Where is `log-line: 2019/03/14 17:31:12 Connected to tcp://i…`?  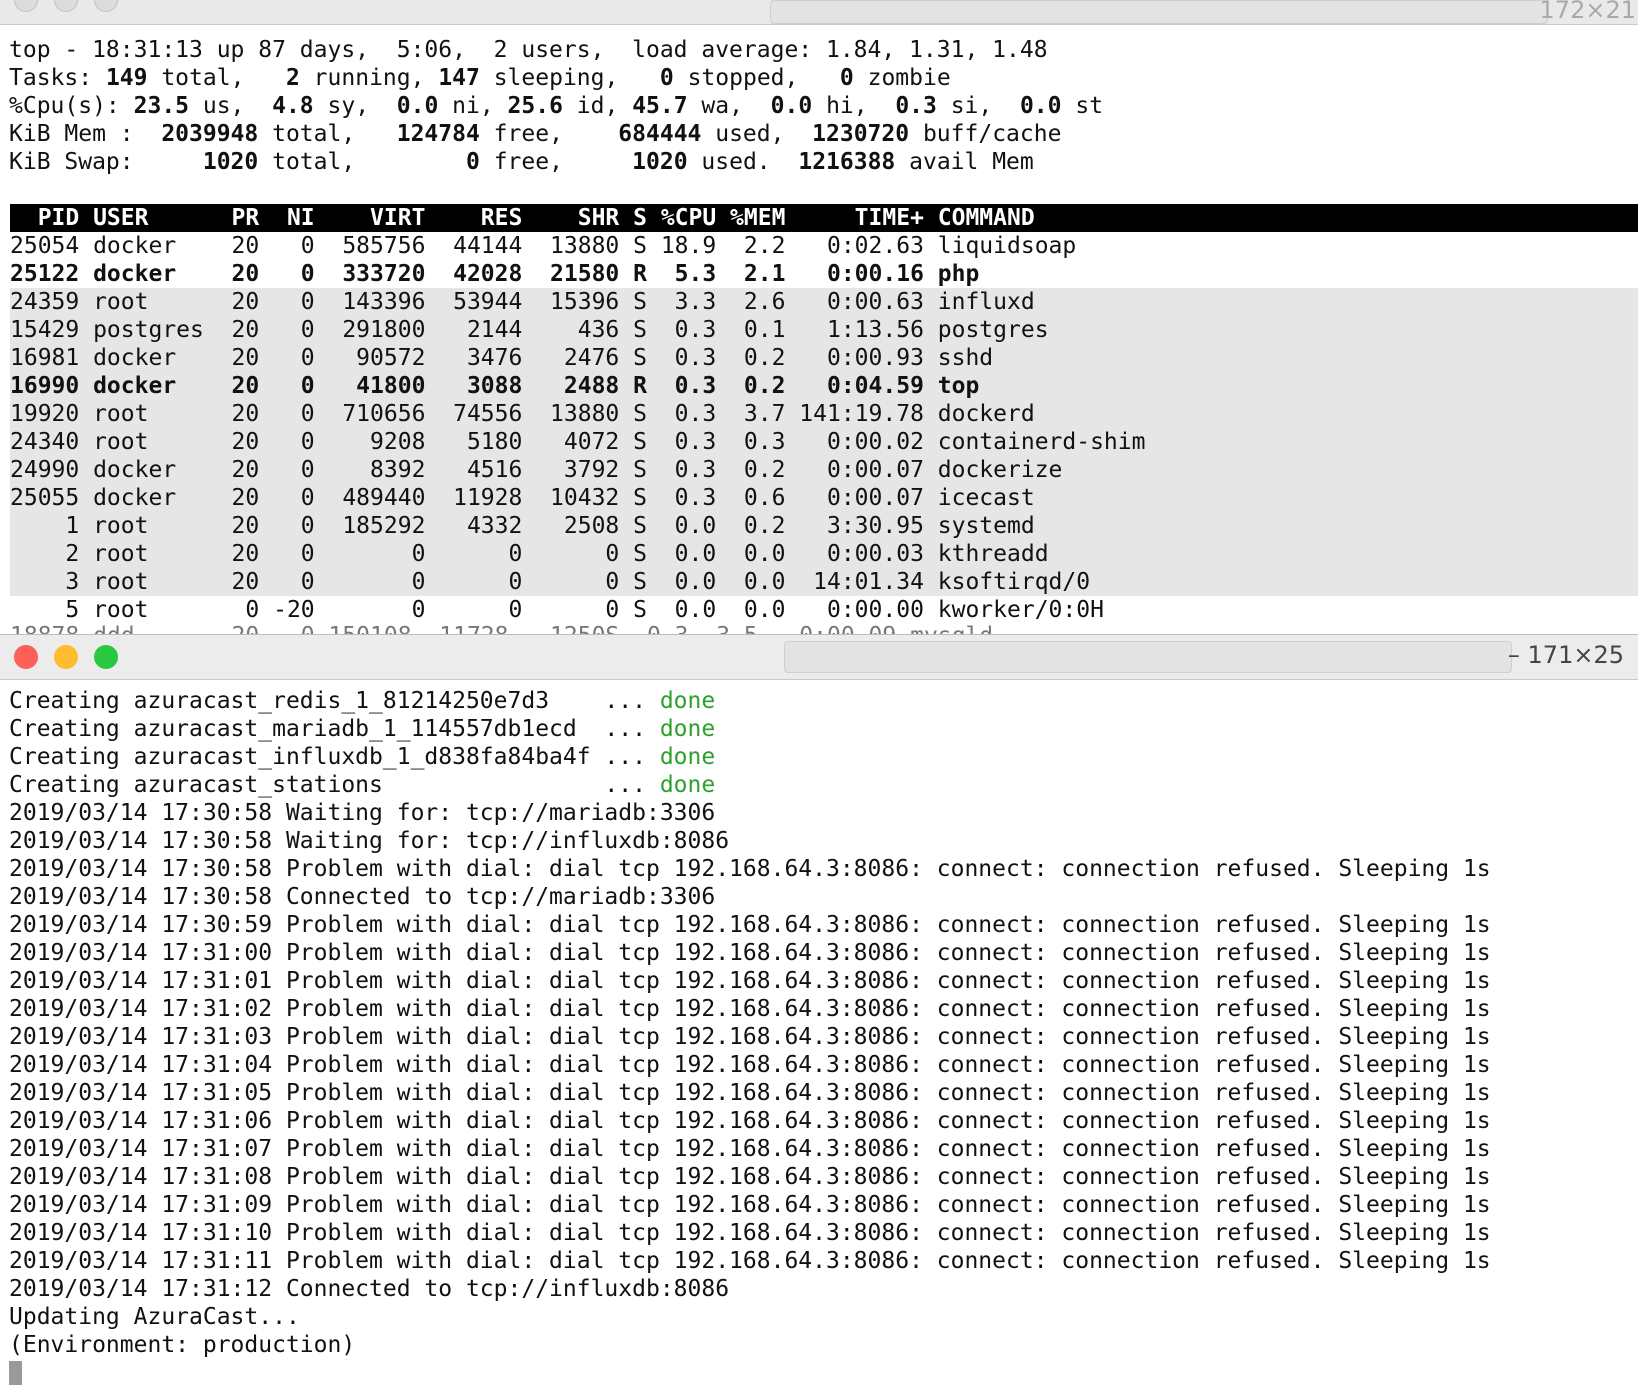 log-line: 2019/03/14 17:31:12 Connected to tcp://i… is located at coordinates (819, 1289).